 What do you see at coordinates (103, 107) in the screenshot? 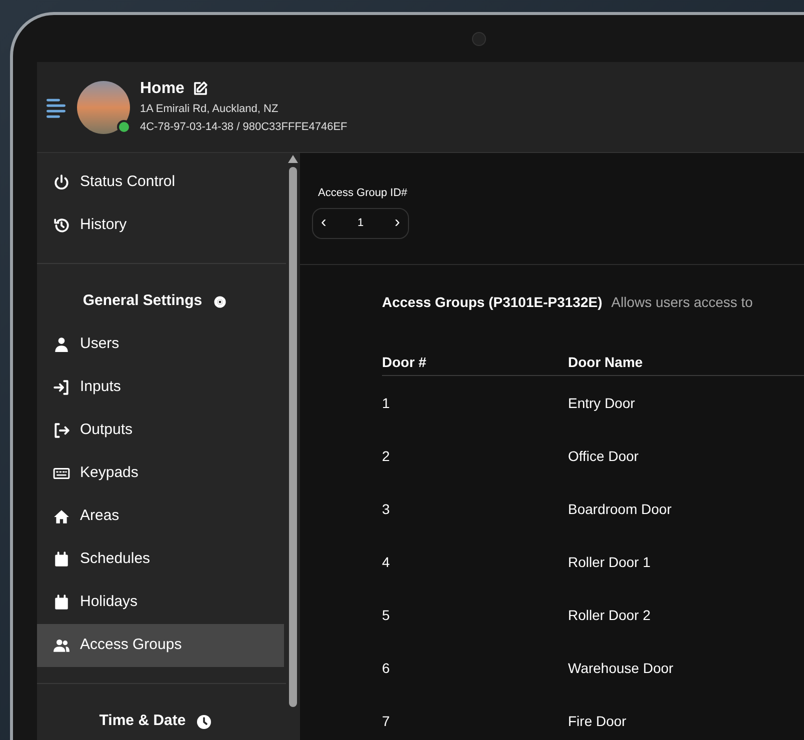
I see `avatar-photo-placeholder` at bounding box center [103, 107].